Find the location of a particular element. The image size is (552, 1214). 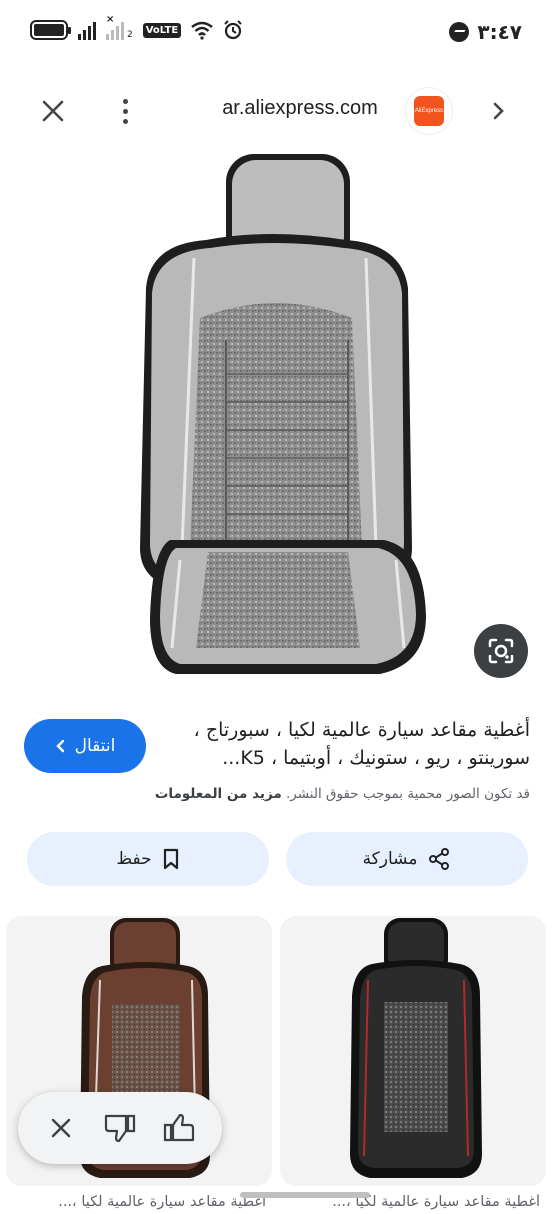

thumbs-down-icon is located at coordinates (120, 1128).